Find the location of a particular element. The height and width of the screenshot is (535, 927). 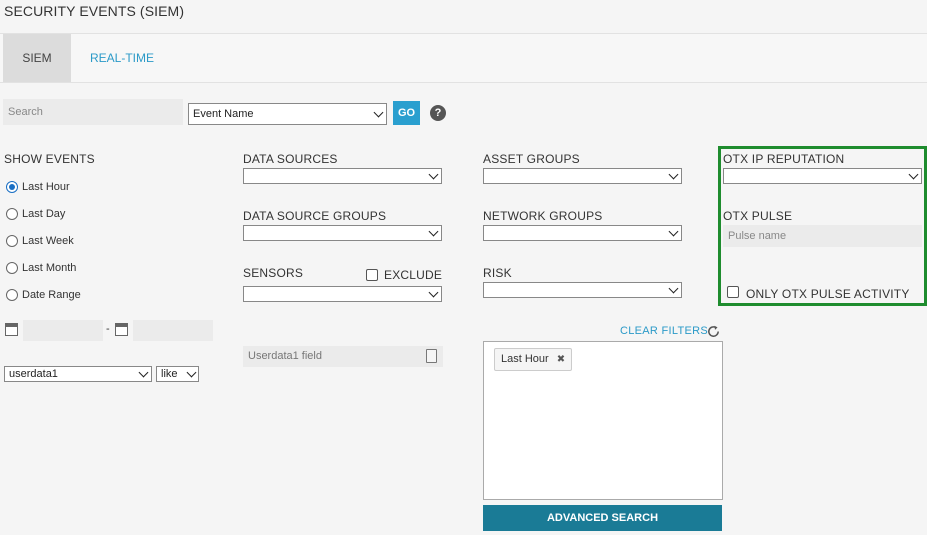

tab-siem: SIEM is located at coordinates (37, 58).